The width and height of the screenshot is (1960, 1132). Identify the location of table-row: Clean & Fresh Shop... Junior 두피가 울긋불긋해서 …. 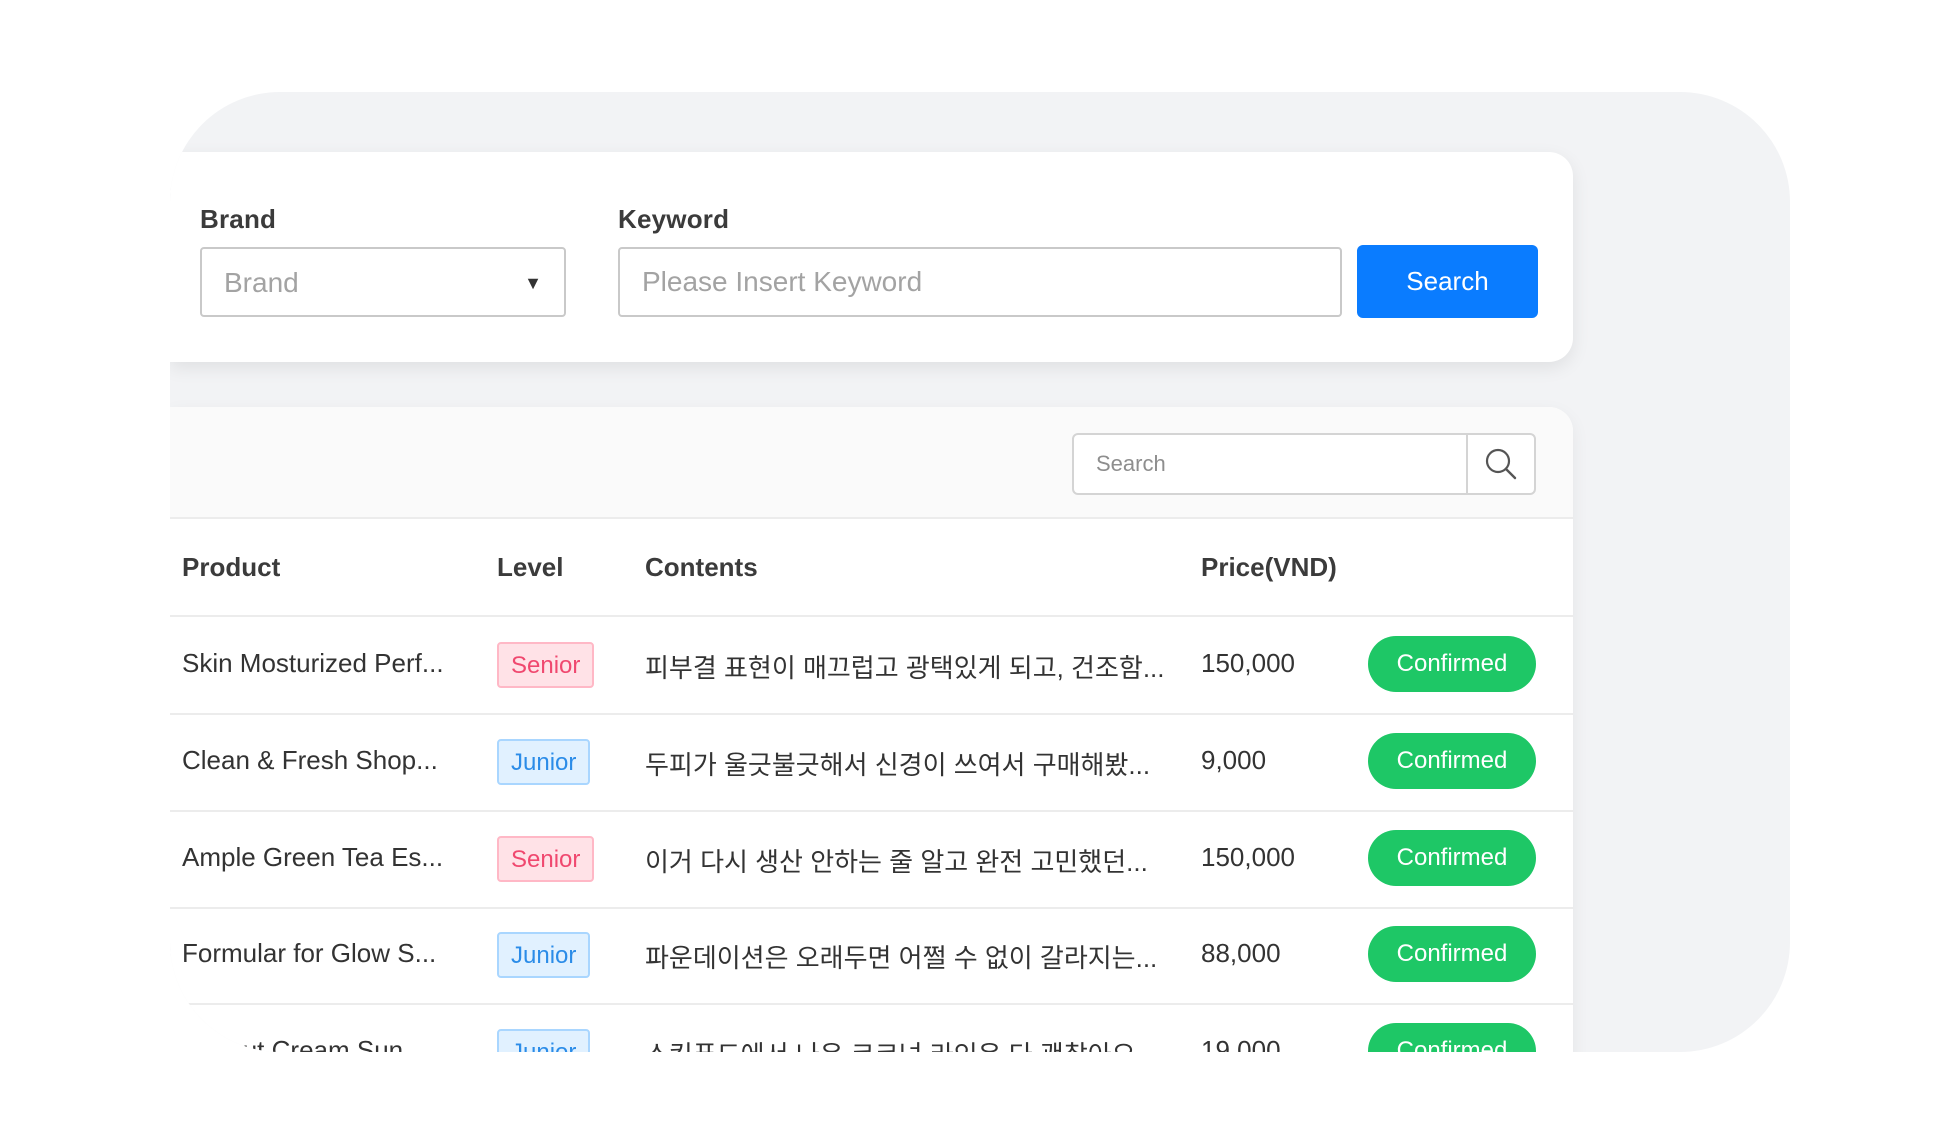
(871, 763).